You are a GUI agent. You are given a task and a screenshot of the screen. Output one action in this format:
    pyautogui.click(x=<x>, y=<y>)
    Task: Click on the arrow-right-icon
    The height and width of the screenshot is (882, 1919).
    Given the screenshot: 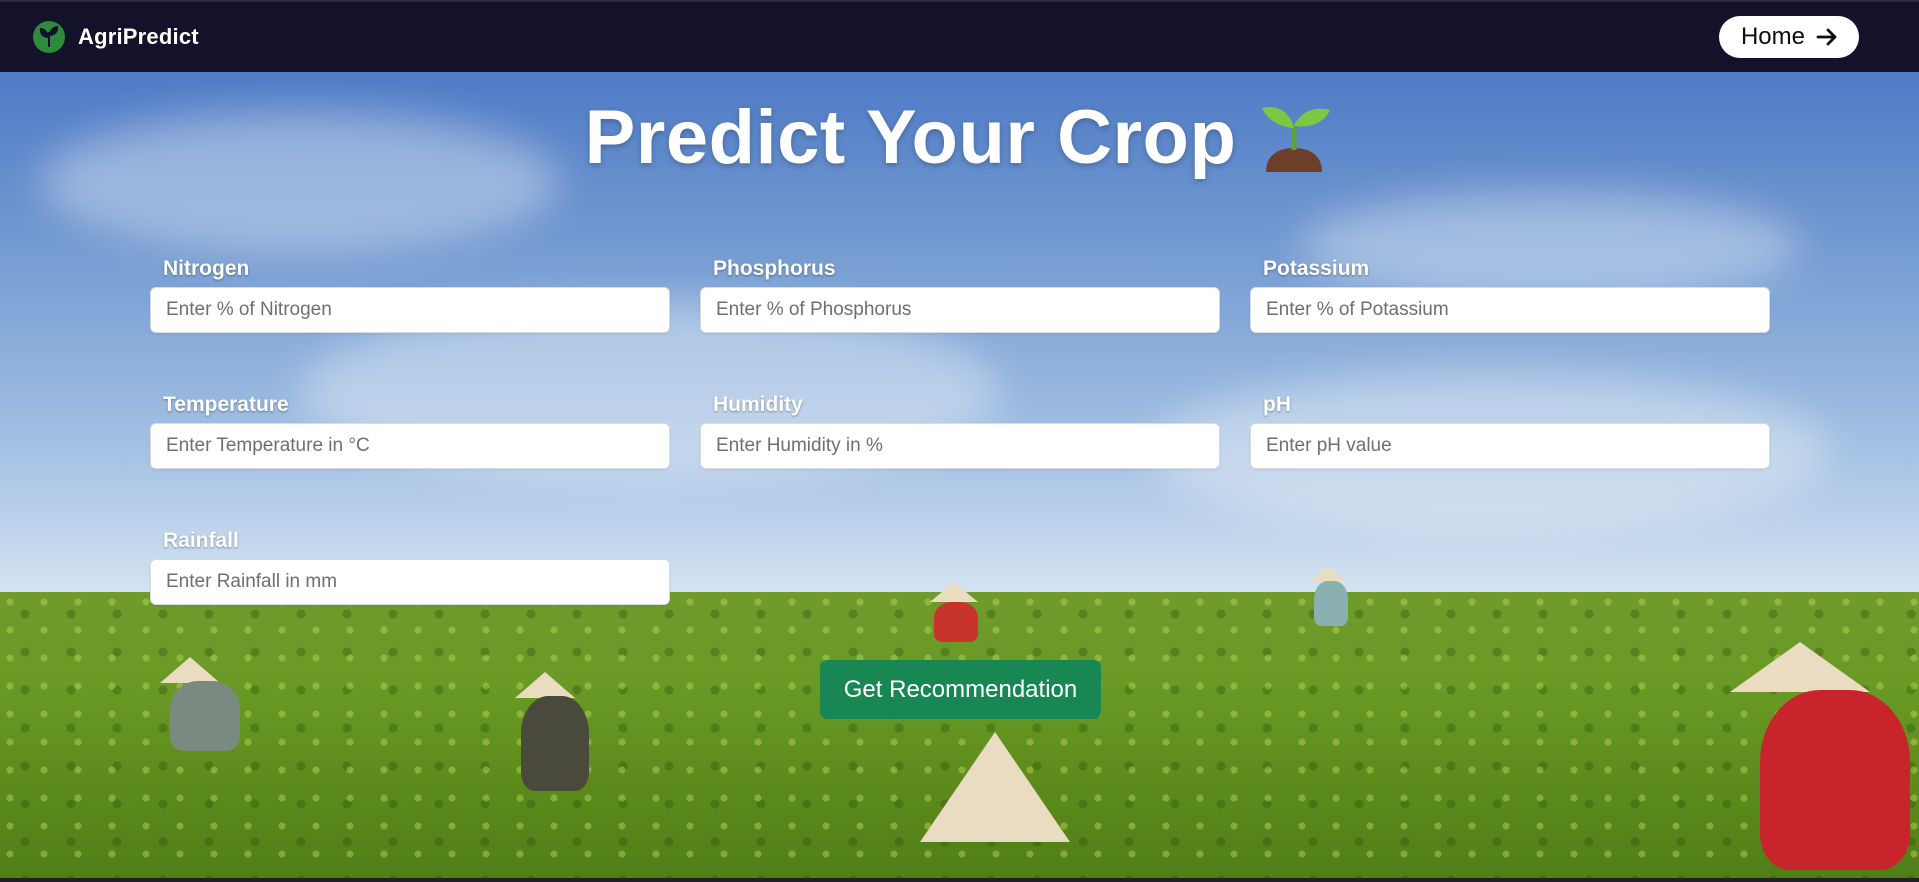 What is the action you would take?
    pyautogui.click(x=1826, y=37)
    